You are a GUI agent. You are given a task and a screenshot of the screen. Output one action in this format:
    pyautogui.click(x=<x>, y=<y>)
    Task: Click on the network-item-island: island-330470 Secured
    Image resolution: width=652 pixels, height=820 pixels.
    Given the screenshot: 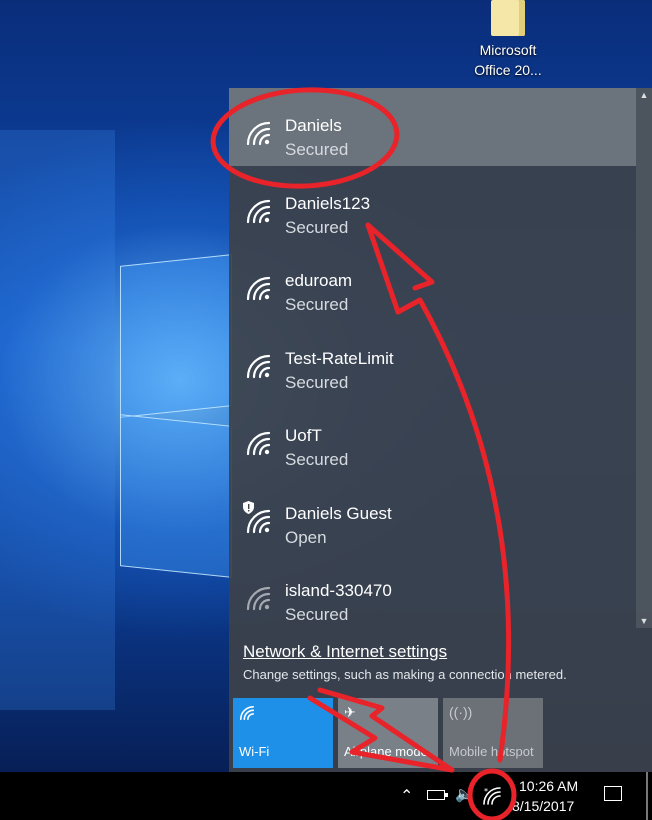 What is the action you would take?
    pyautogui.click(x=432, y=590)
    